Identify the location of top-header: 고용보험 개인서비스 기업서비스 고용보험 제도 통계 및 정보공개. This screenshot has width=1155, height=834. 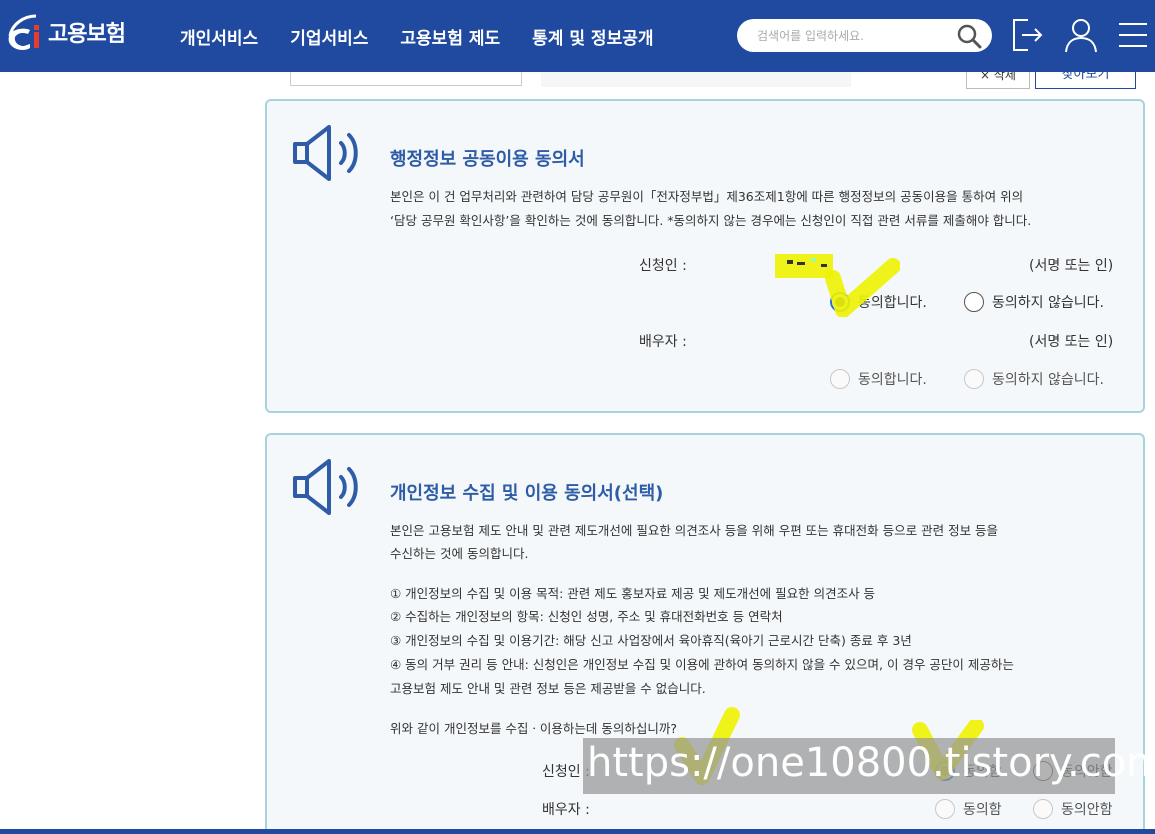
(577, 36).